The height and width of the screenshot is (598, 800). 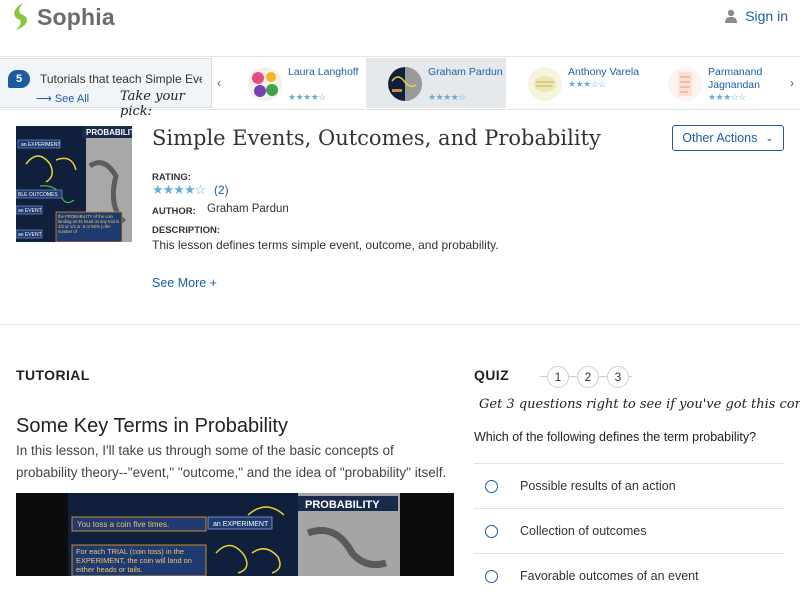 What do you see at coordinates (400, 28) in the screenshot?
I see `site-header: Sophia Sign in` at bounding box center [400, 28].